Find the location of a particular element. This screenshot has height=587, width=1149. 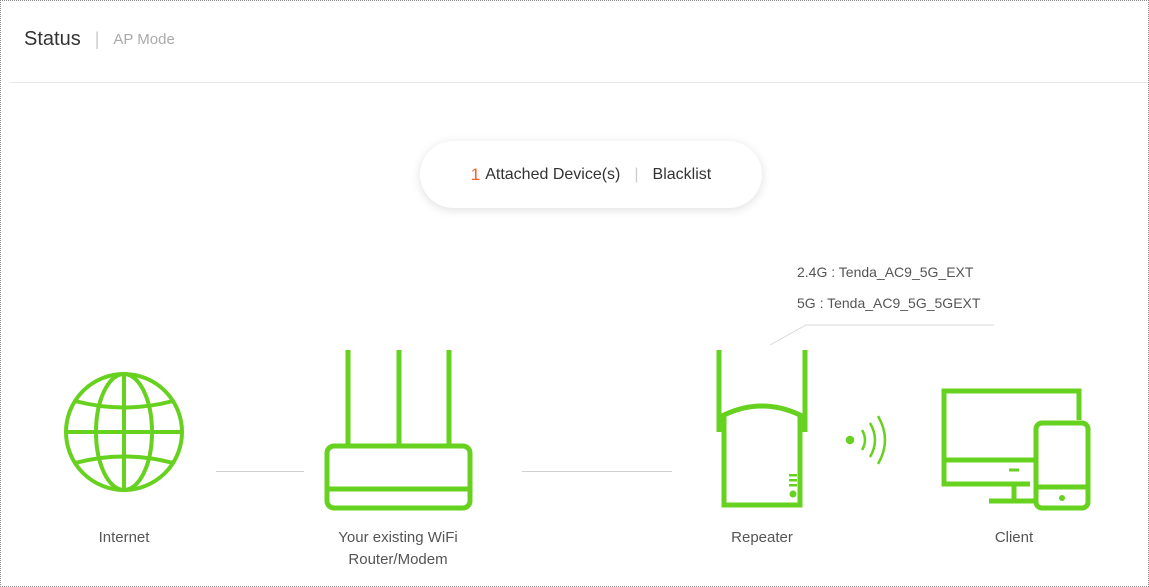

wifi-signal-icon is located at coordinates (866, 440).